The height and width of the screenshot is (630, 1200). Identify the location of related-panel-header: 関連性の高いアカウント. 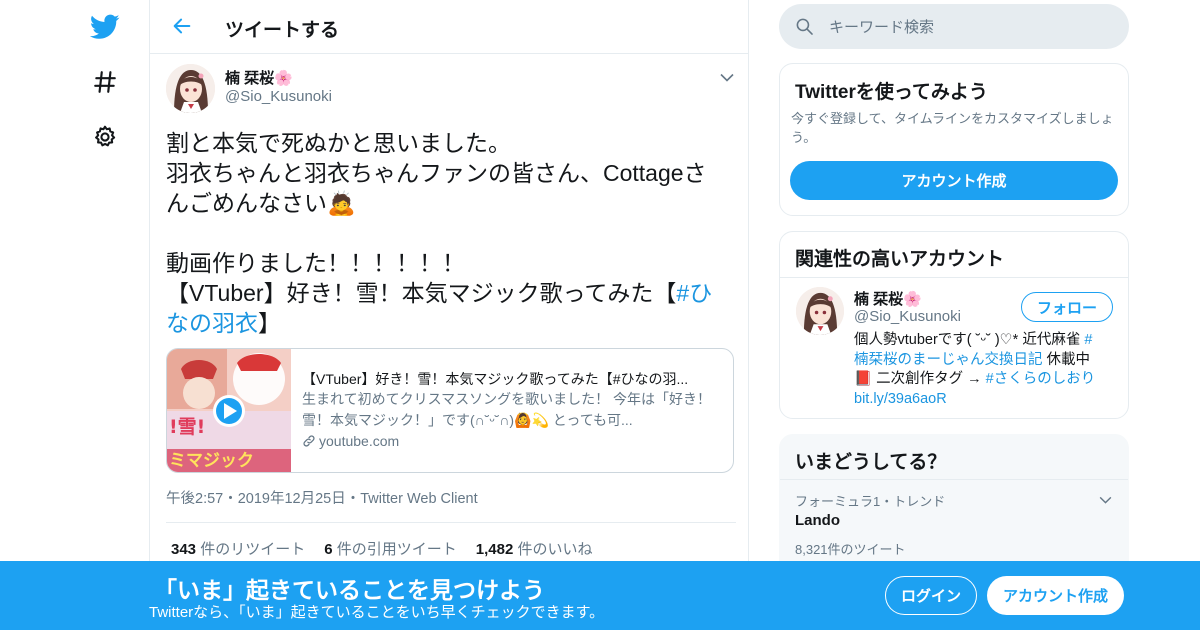
(954, 255).